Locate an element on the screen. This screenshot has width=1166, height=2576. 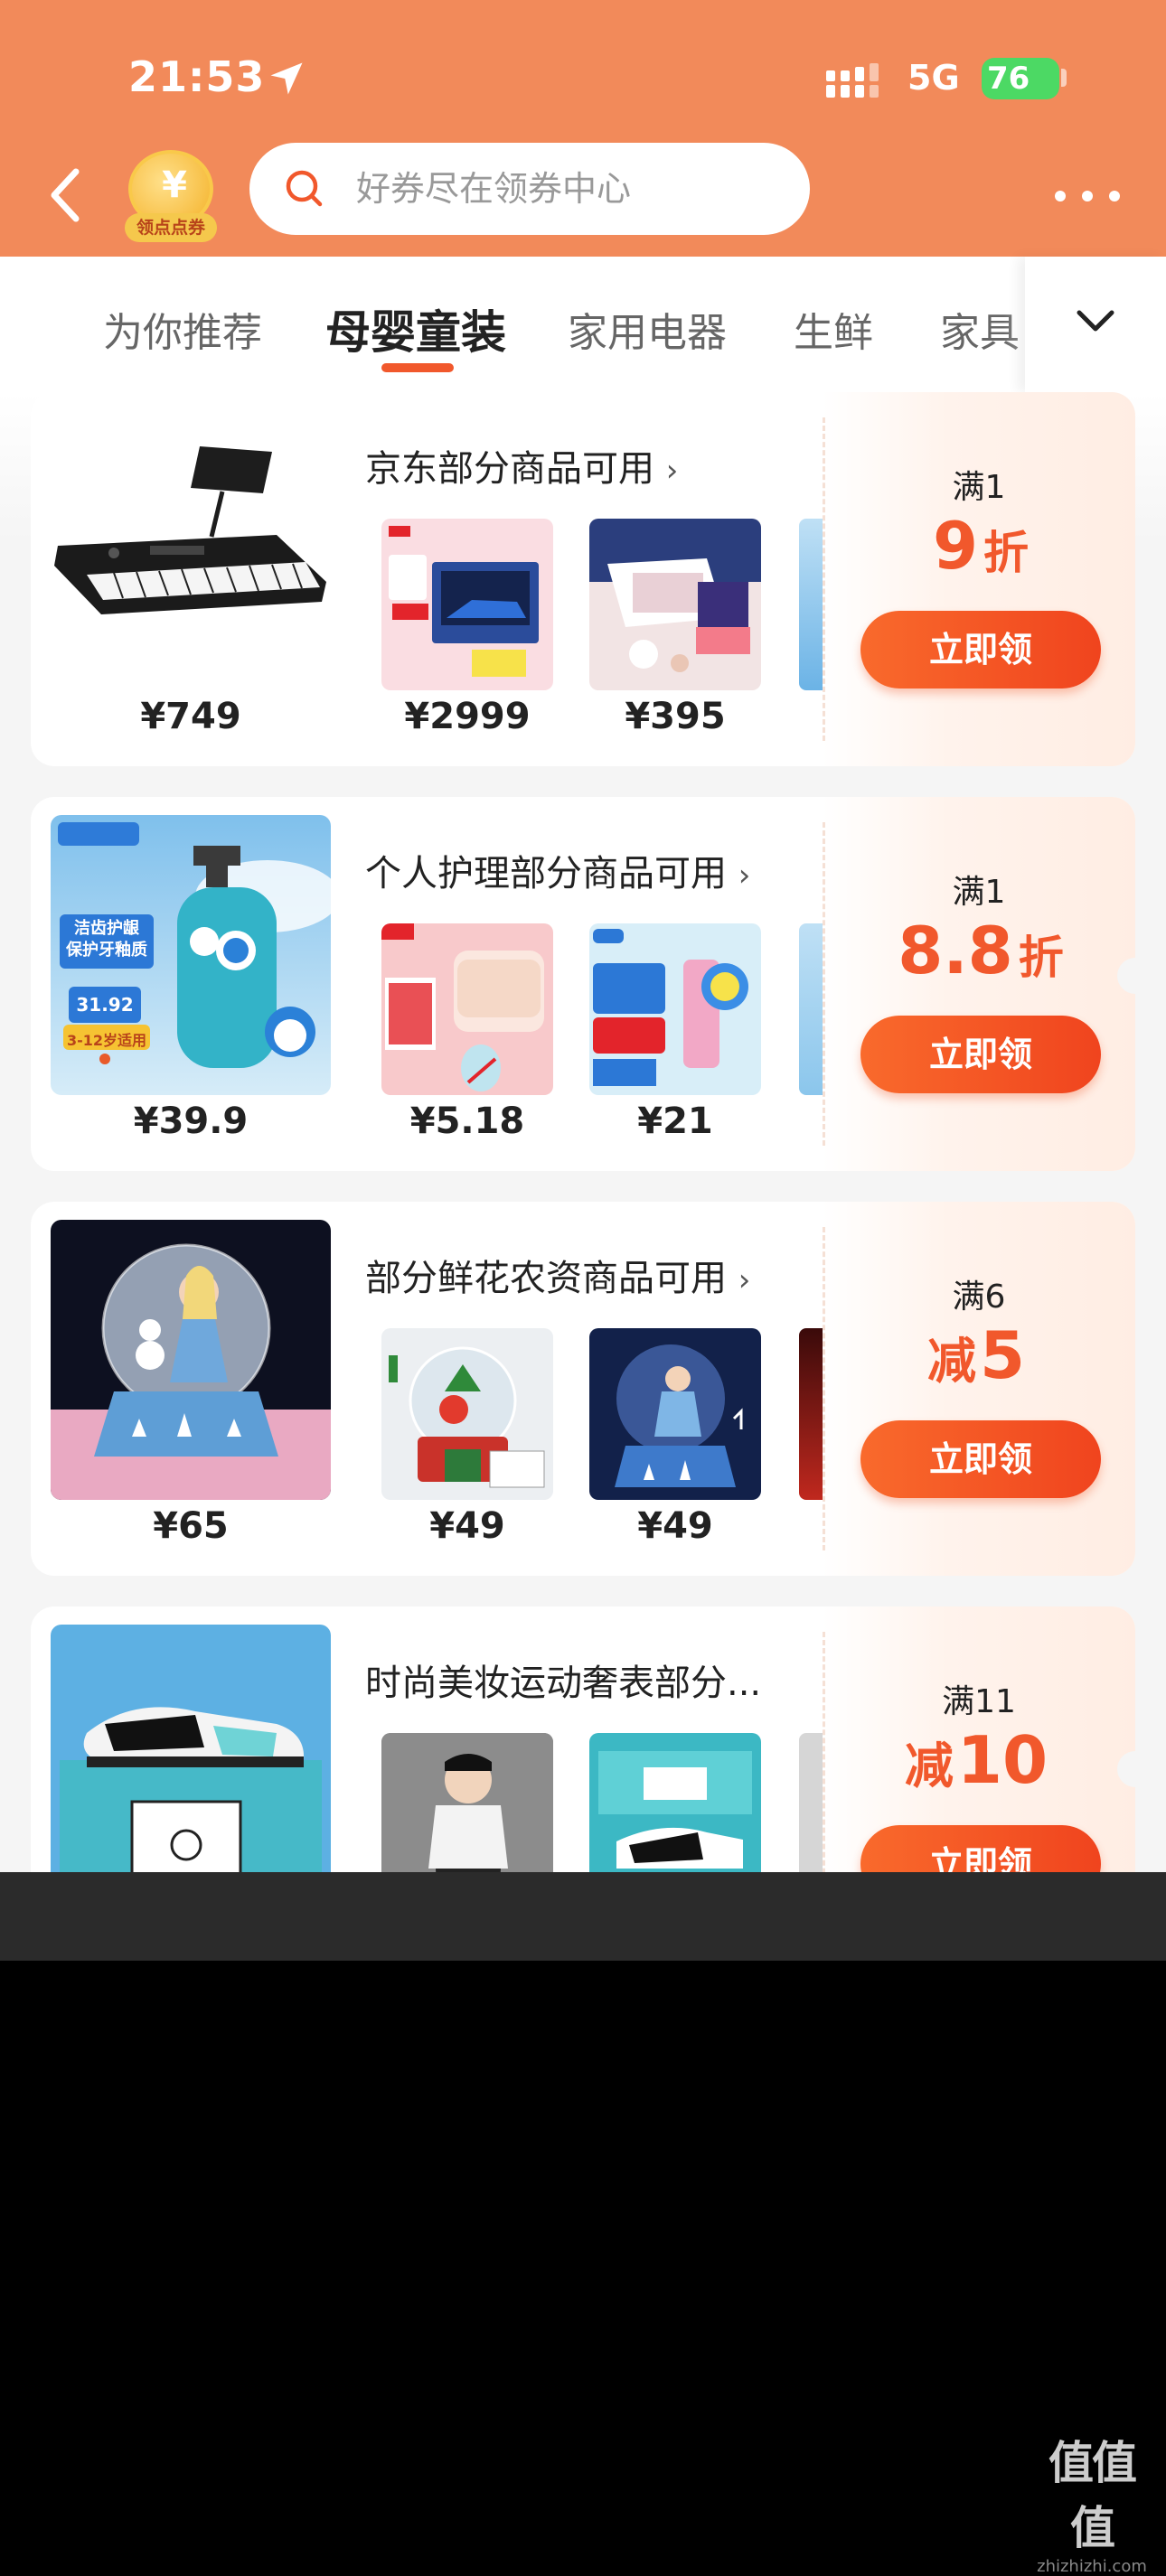
active-tab-indicator is located at coordinates (418, 367).